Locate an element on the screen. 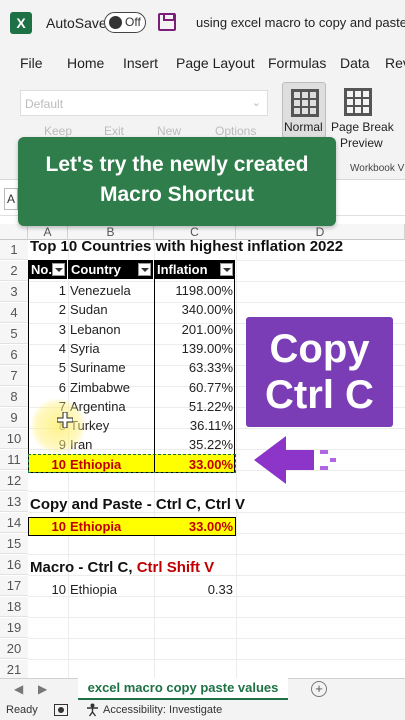 The image size is (405, 720). cell-cursor-icon is located at coordinates (65, 420).